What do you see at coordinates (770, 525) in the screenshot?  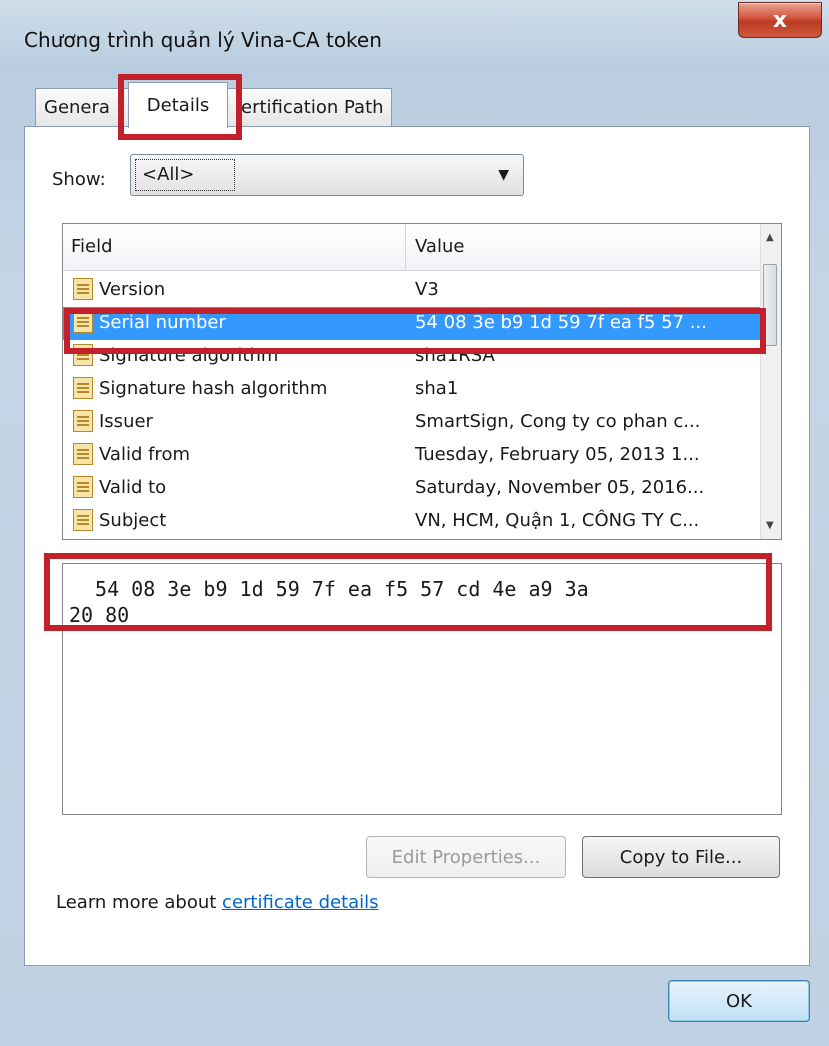 I see `scroll-down-icon: ▼` at bounding box center [770, 525].